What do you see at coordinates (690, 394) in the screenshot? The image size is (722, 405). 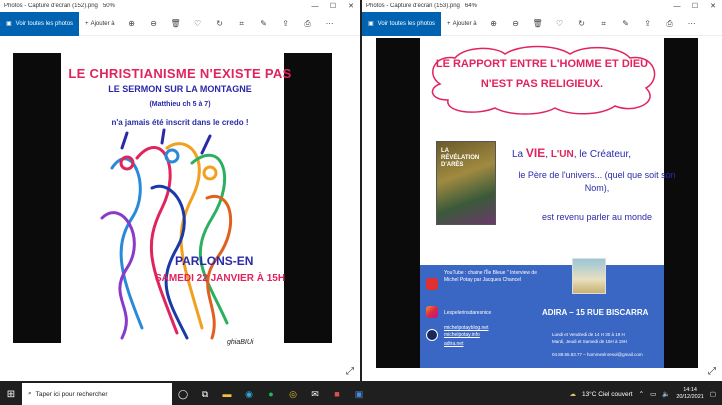 I see `clock: 14:14 20/12/2021` at bounding box center [690, 394].